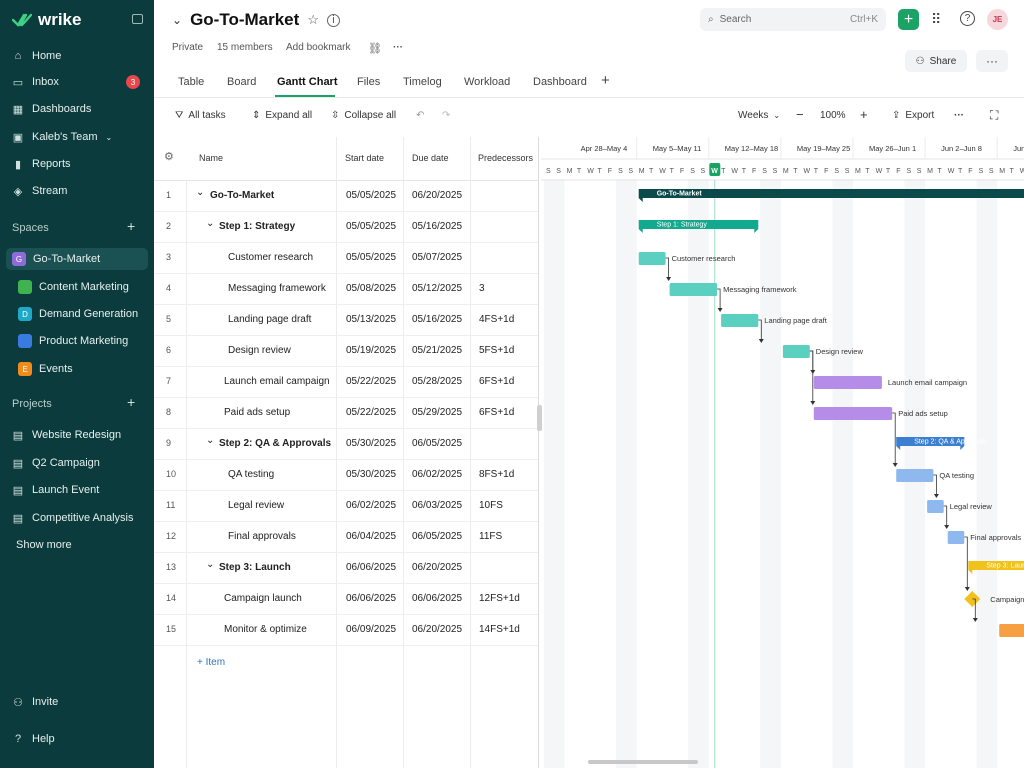 The image size is (1024, 768). Describe the element at coordinates (579, 171) in the screenshot. I see `day-letter: T` at that location.